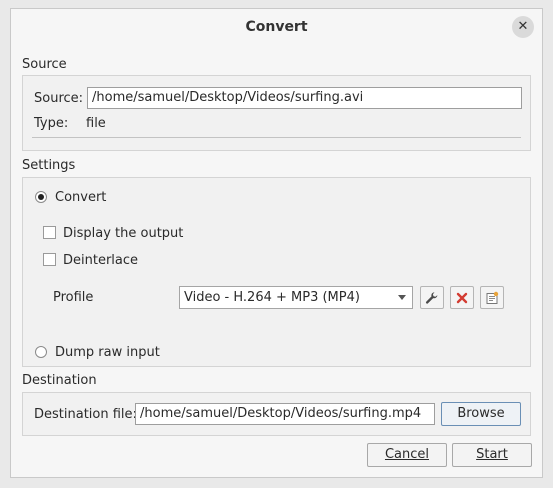 The image size is (553, 488). What do you see at coordinates (123, 233) in the screenshot?
I see `display-output-label: Display the output` at bounding box center [123, 233].